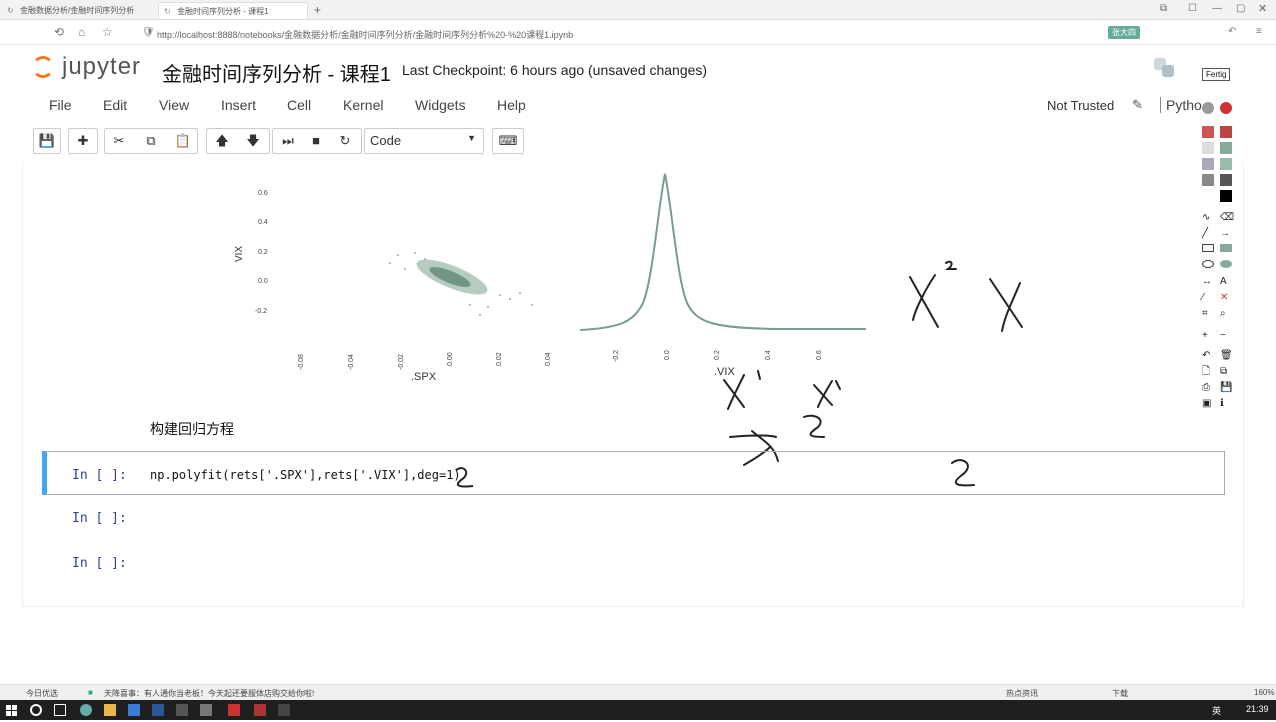 The height and width of the screenshot is (722, 1276). What do you see at coordinates (440, 105) in the screenshot?
I see `menu-widgets: Widgets` at bounding box center [440, 105].